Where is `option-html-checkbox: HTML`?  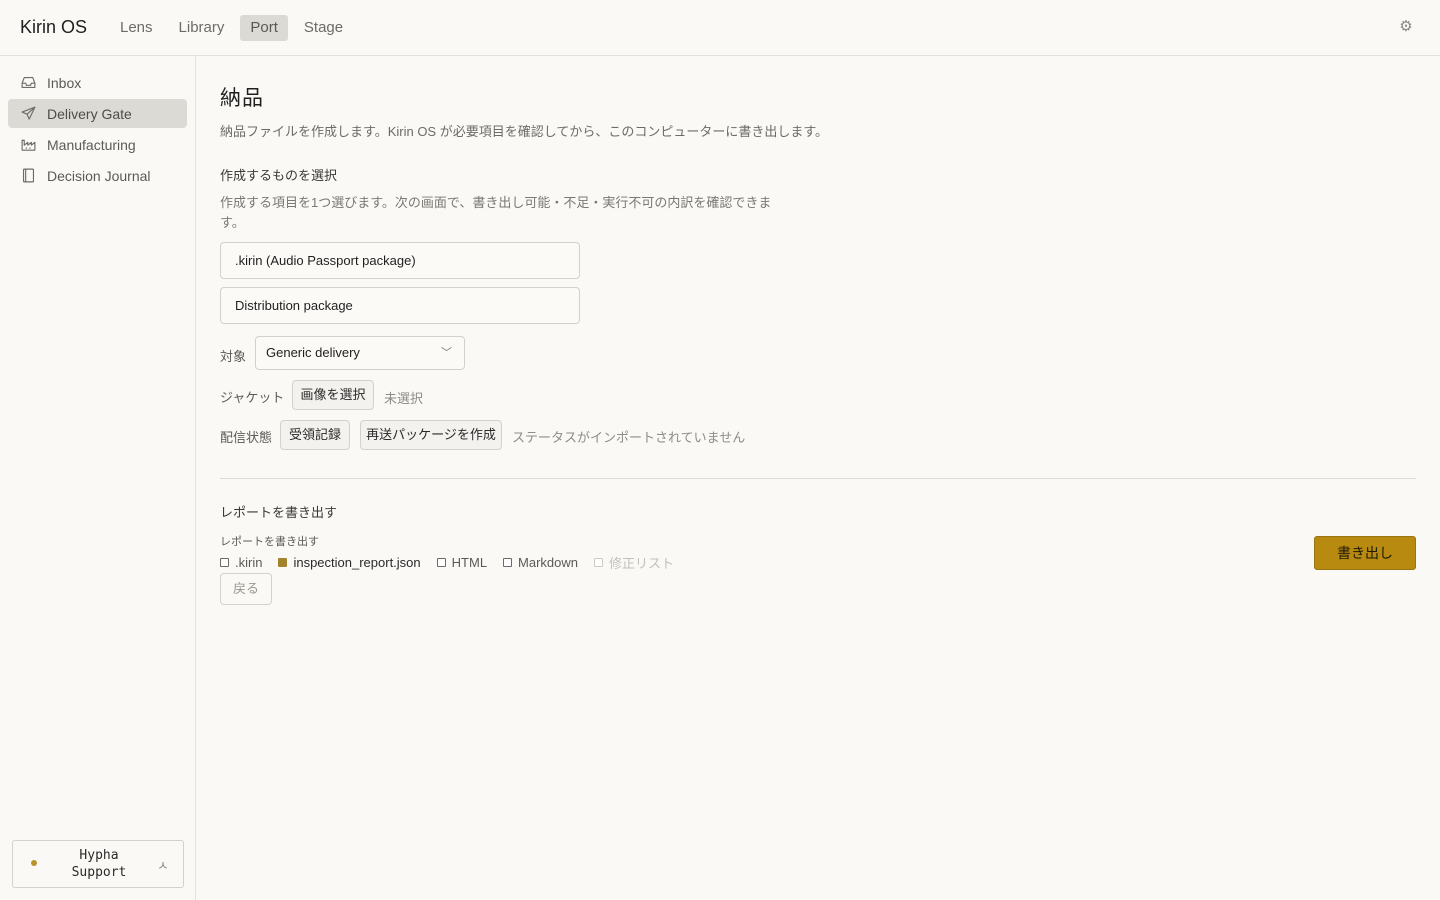
option-html-checkbox: HTML is located at coordinates (462, 562).